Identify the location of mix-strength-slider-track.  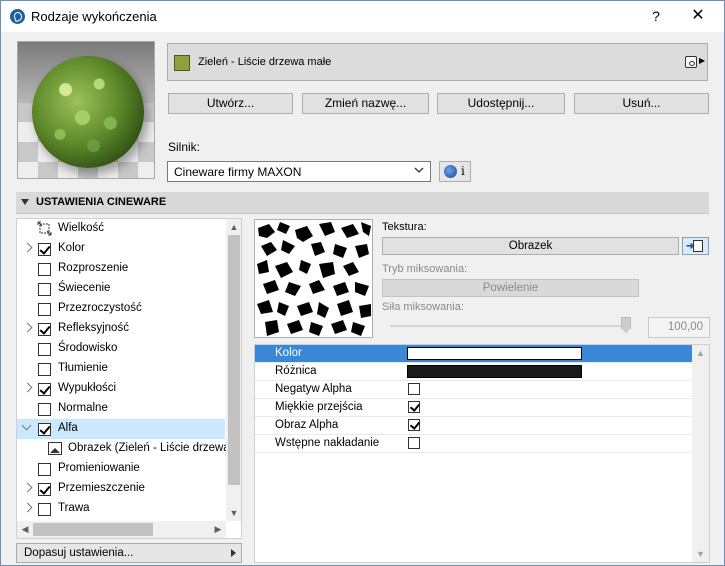
(510, 326).